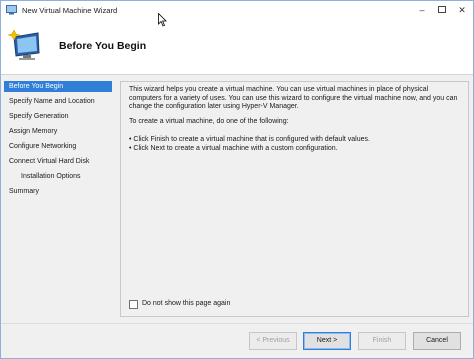  Describe the element at coordinates (58, 101) in the screenshot. I see `nav-item-specify-name-and-location: Specify Name and Location` at that location.